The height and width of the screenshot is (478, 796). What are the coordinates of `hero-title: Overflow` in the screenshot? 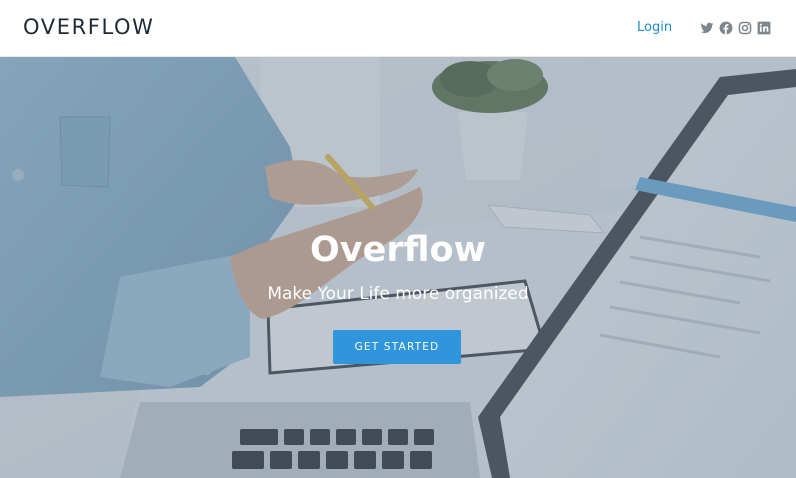 It's located at (398, 250).